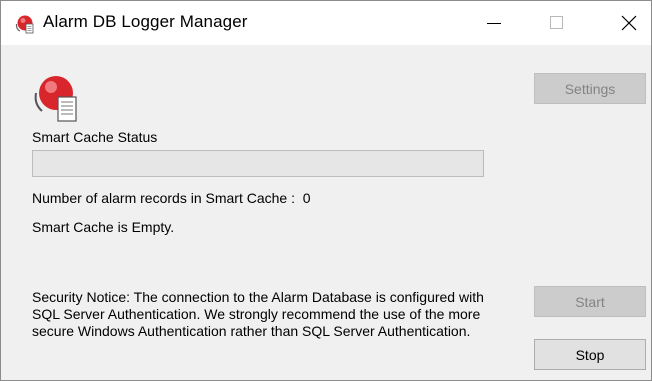 Image resolution: width=652 pixels, height=381 pixels. I want to click on maximize-icon, so click(556, 22).